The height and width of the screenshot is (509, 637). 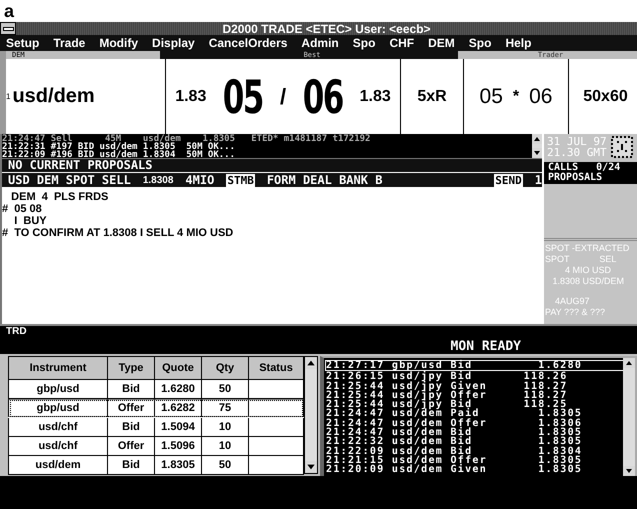 I want to click on message-line: # TO CONFIRM AT 1.8308 I SELL 4 MIO USD, so click(x=118, y=233).